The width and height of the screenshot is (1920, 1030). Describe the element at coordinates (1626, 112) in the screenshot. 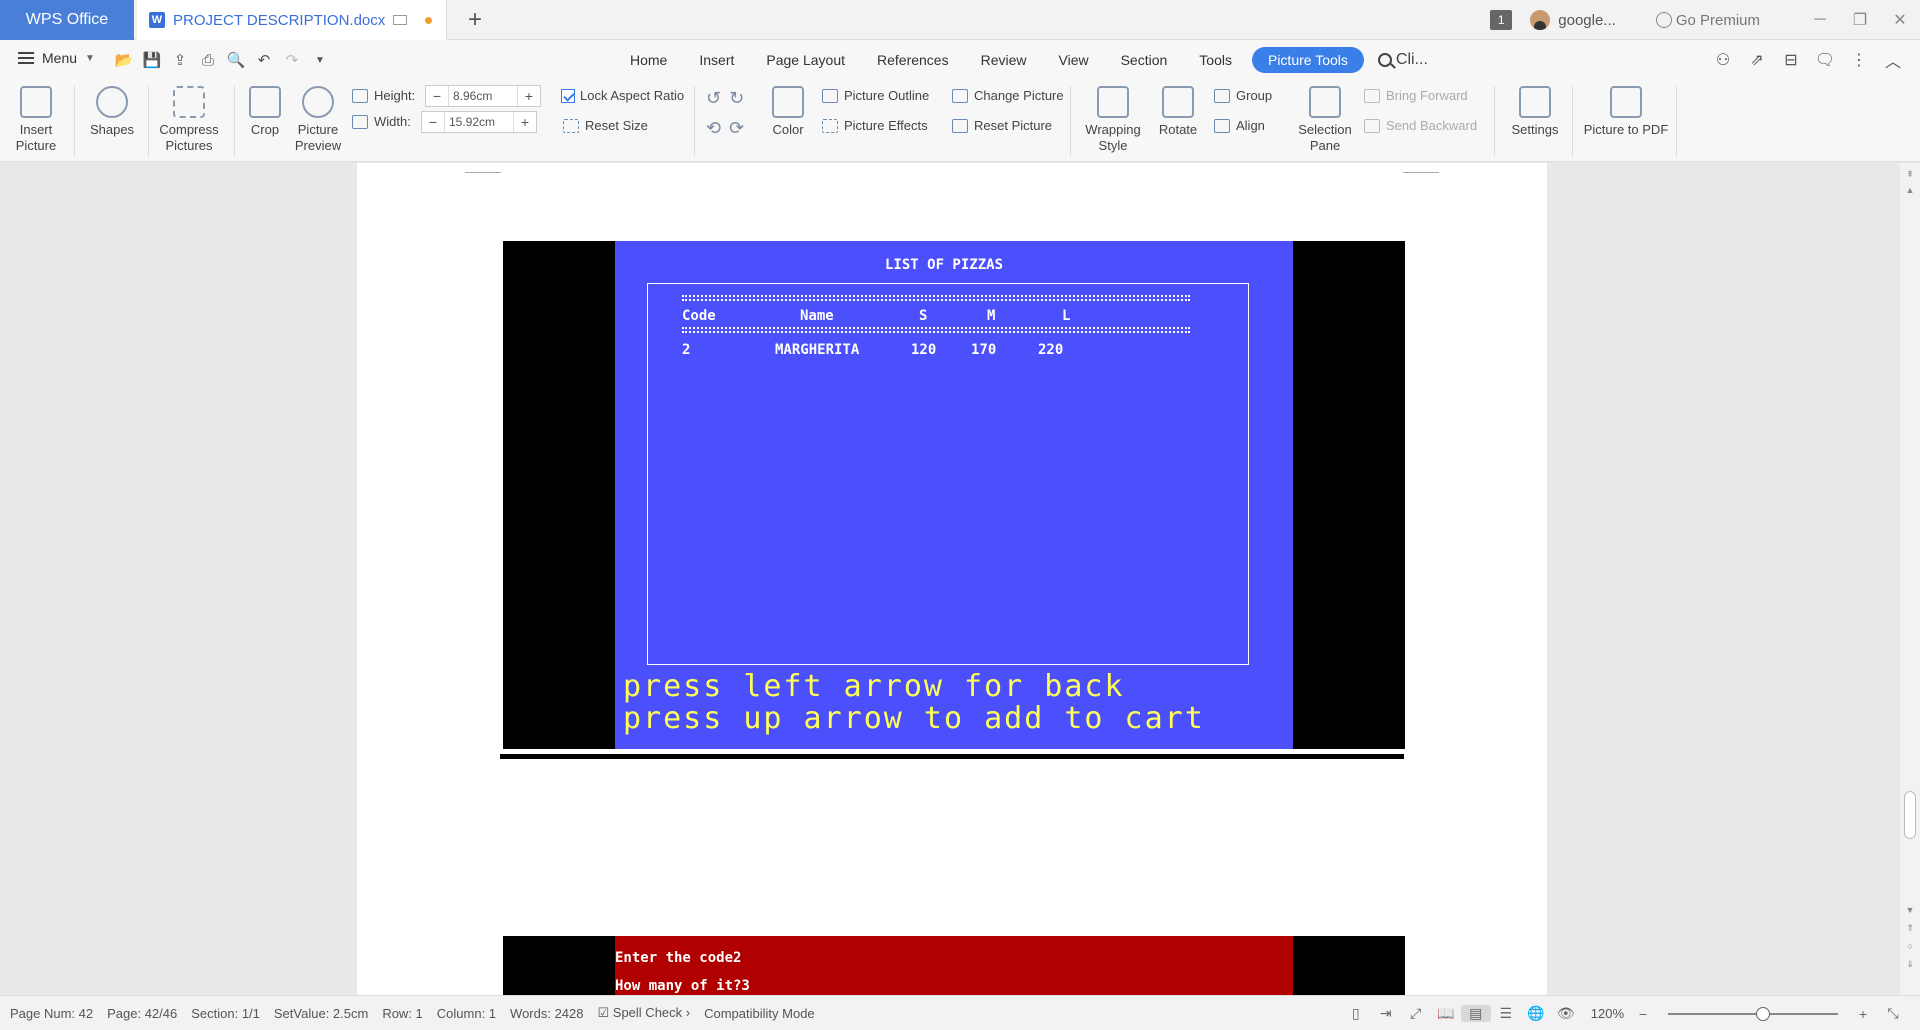

I see `picture-to-pdf-button: Picture to PDF` at that location.